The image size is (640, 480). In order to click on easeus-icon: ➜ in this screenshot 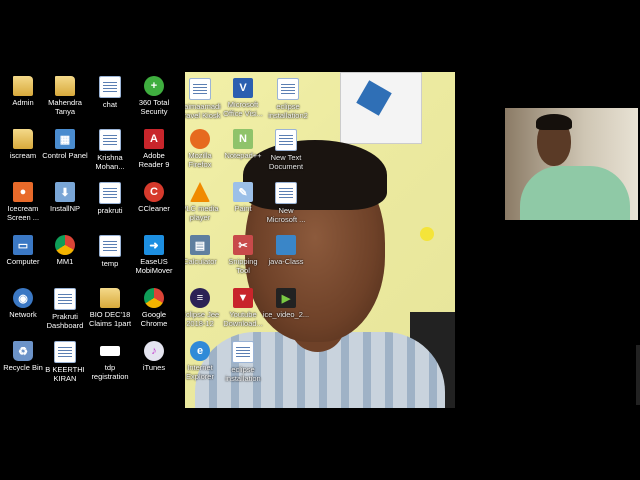, I will do `click(154, 245)`.